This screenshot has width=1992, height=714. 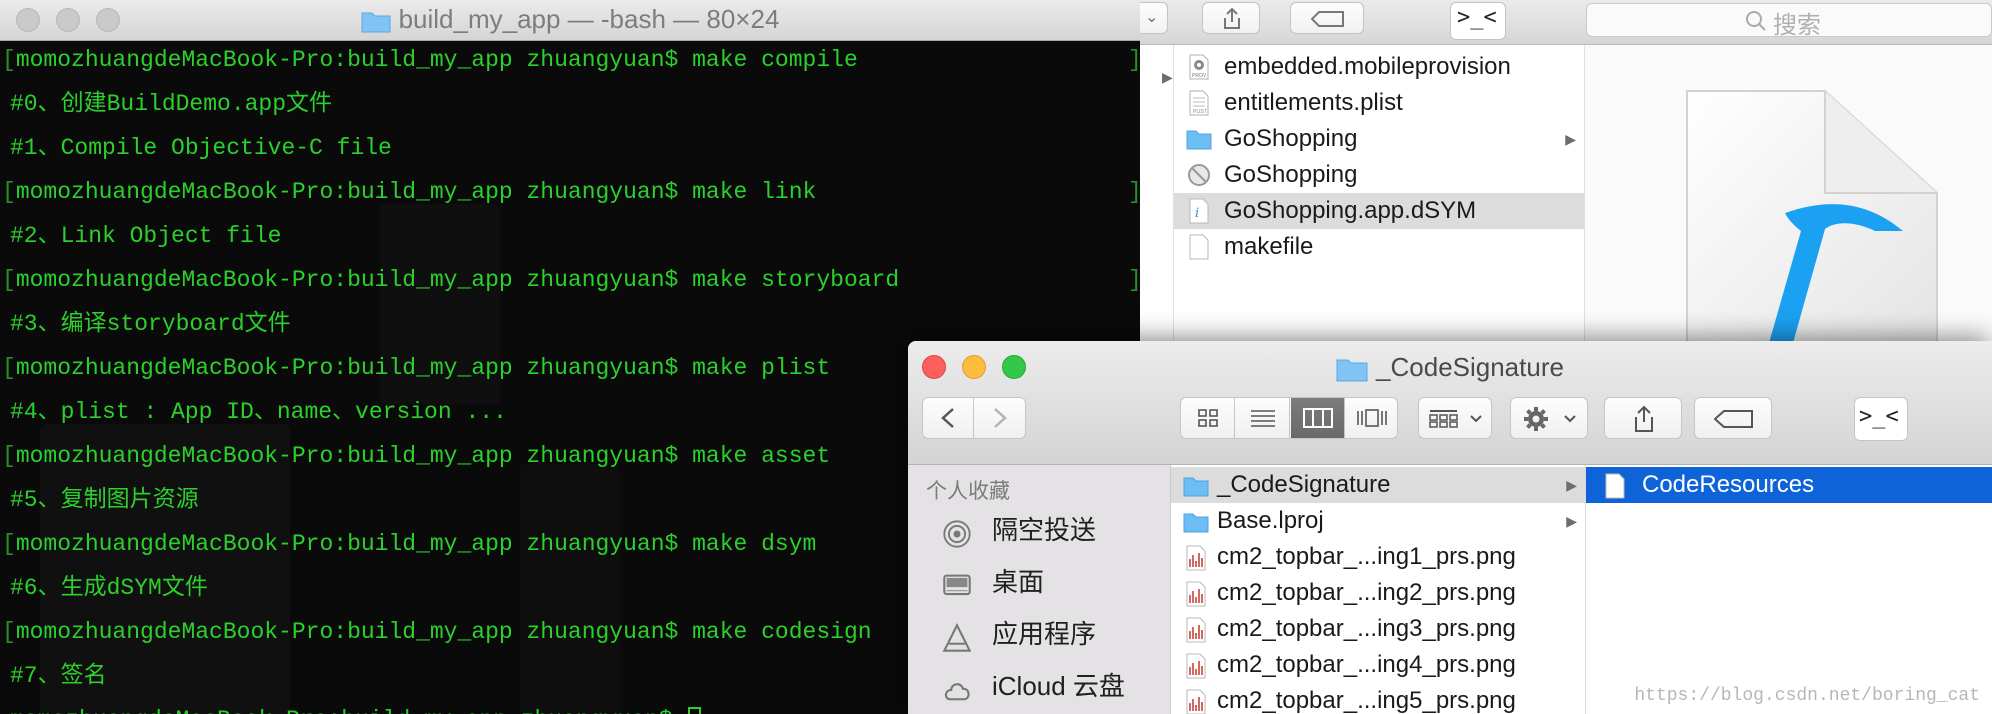 I want to click on forward-button, so click(x=1000, y=418).